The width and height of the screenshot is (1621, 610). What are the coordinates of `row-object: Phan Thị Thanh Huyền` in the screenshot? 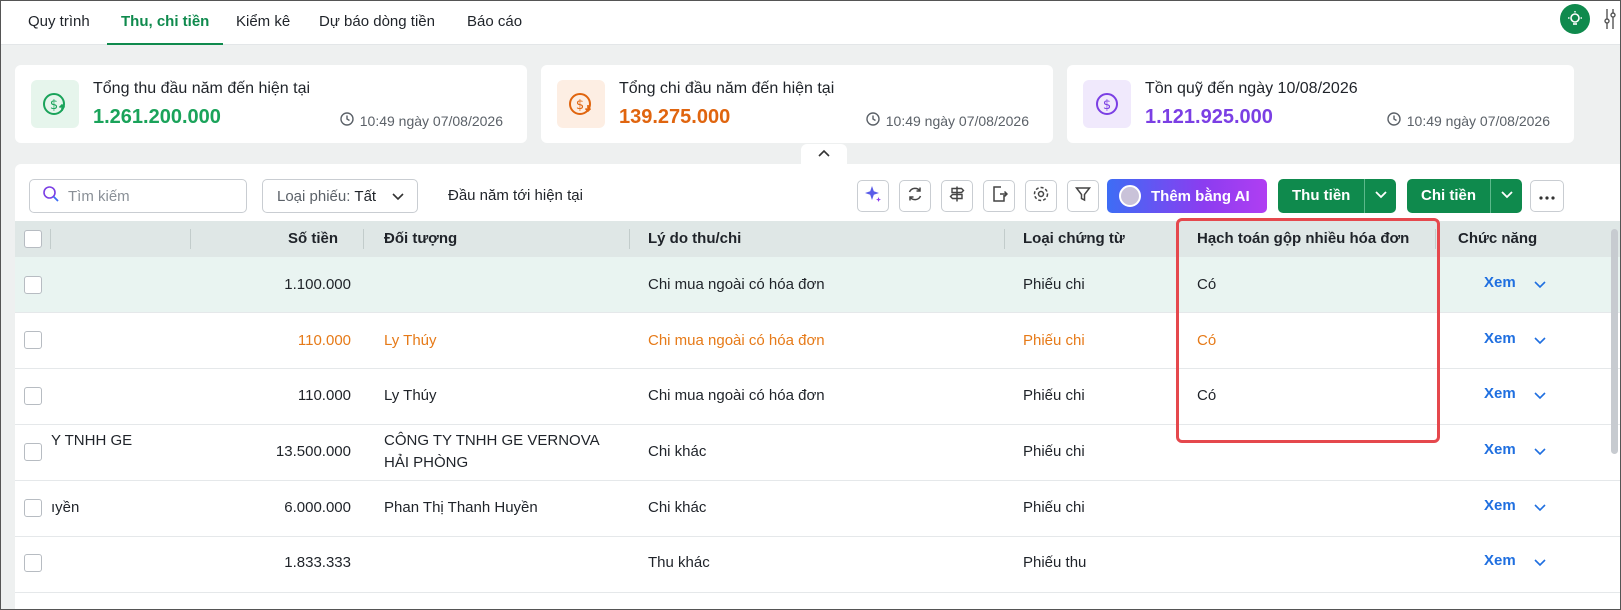 It's located at (461, 507).